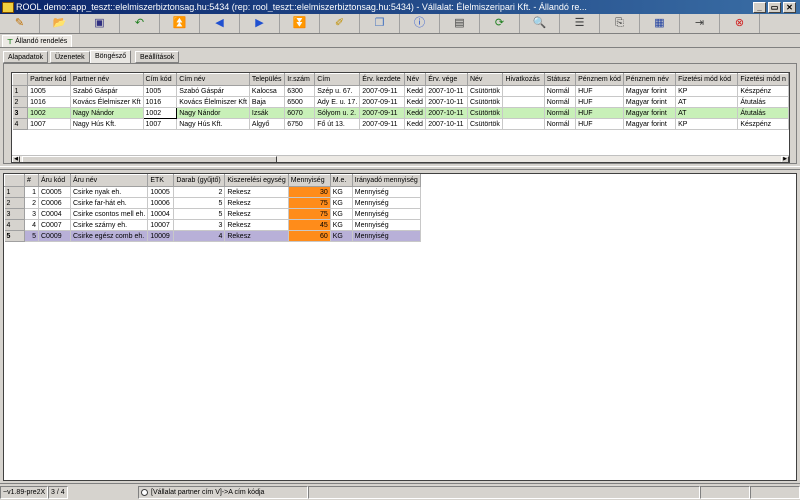  I want to click on partner-column-header, so click(20, 79).